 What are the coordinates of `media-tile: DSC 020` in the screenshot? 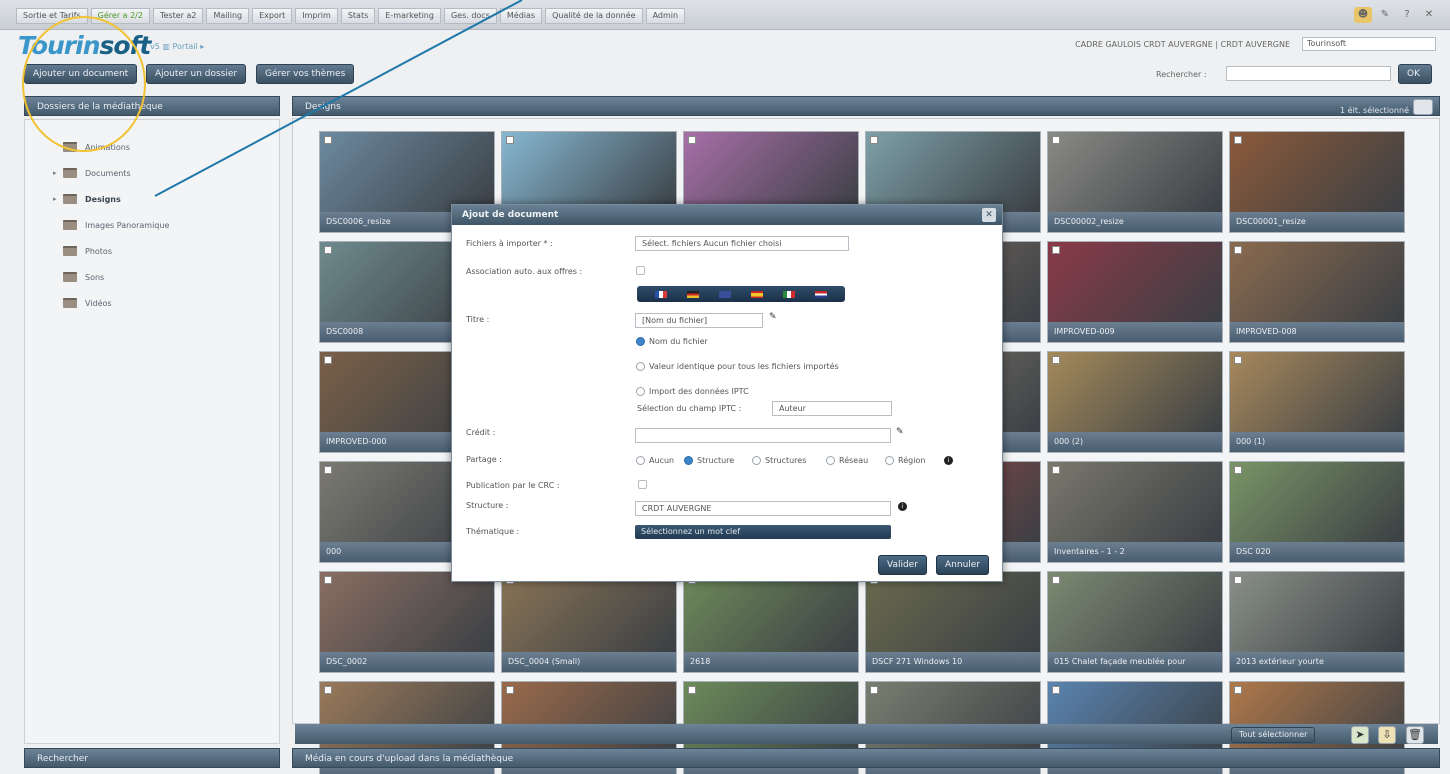 It's located at (1317, 512).